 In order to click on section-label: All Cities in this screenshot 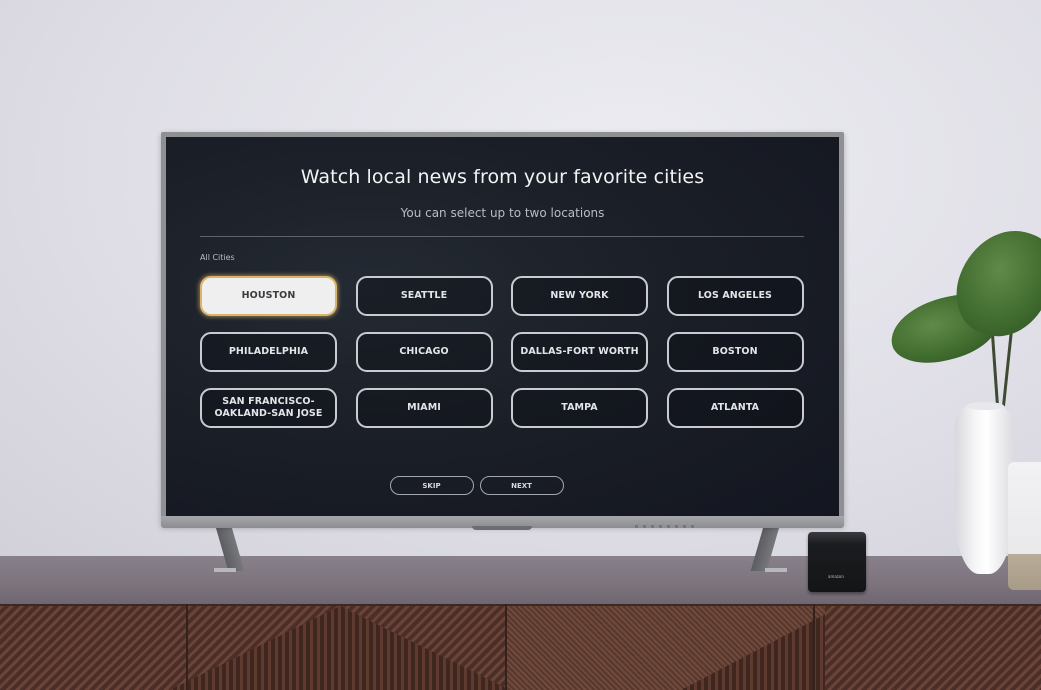, I will do `click(217, 257)`.